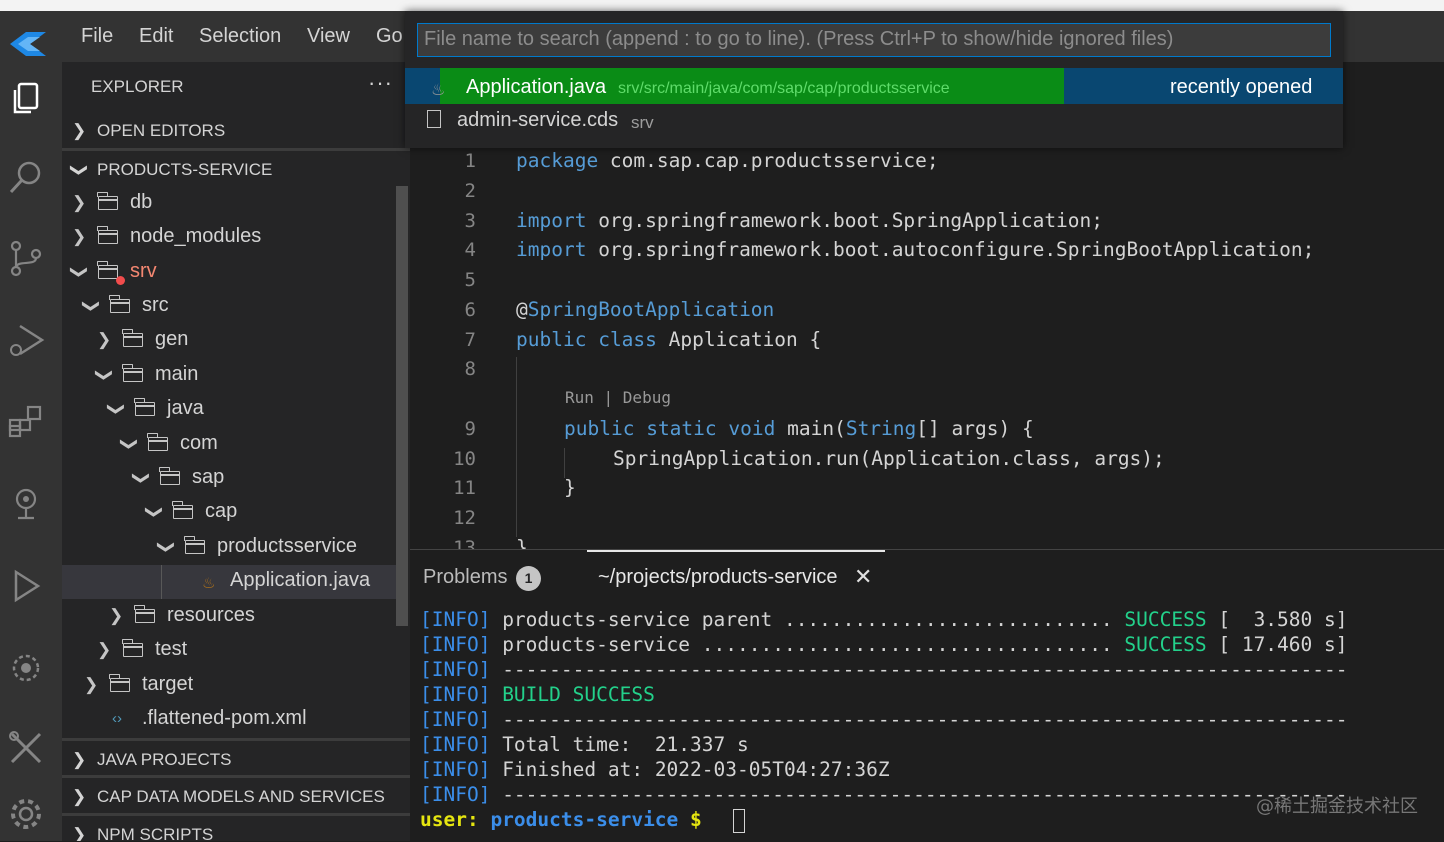  Describe the element at coordinates (470, 429) in the screenshot. I see `line-number: 9` at that location.